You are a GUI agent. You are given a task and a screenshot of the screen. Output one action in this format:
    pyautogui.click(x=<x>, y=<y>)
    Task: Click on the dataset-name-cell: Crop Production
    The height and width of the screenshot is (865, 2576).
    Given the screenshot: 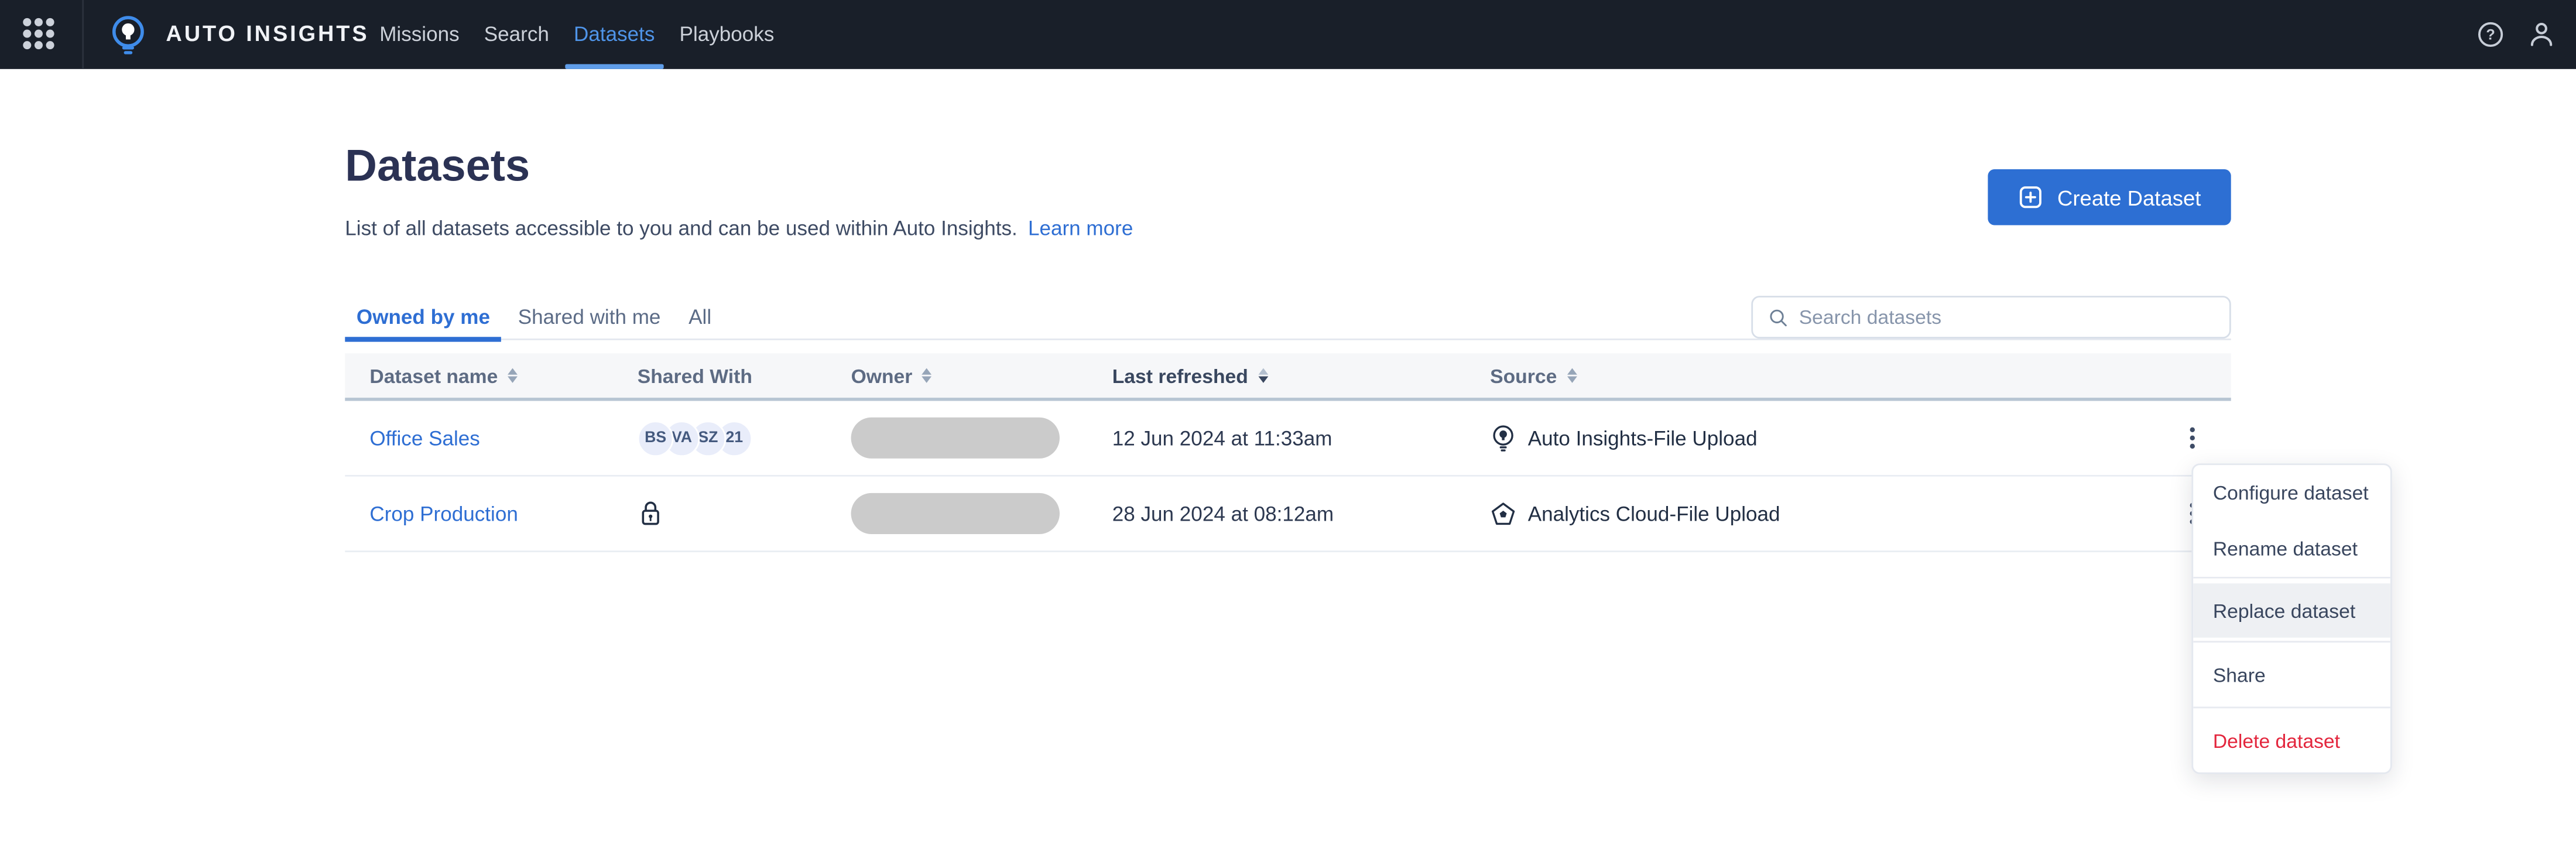 What is the action you would take?
    pyautogui.click(x=478, y=514)
    